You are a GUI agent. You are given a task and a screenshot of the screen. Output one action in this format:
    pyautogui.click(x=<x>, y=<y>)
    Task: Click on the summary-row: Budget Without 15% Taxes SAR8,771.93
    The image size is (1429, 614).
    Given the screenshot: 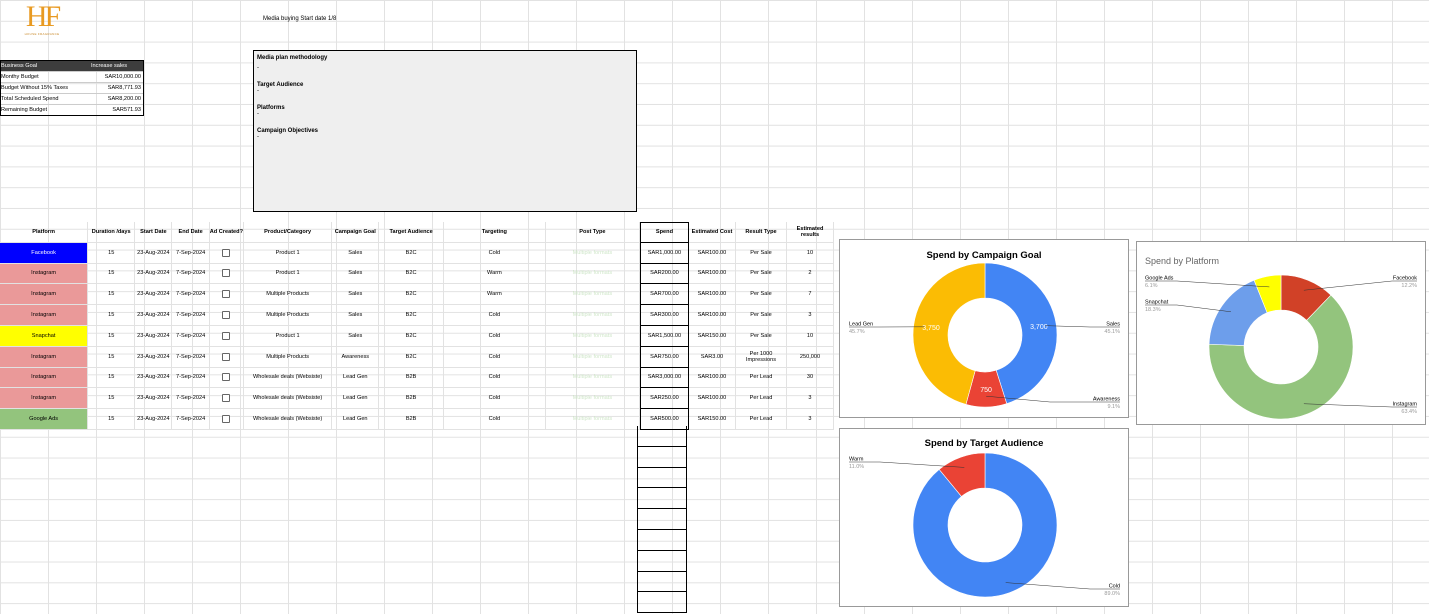 What is the action you would take?
    pyautogui.click(x=72, y=88)
    